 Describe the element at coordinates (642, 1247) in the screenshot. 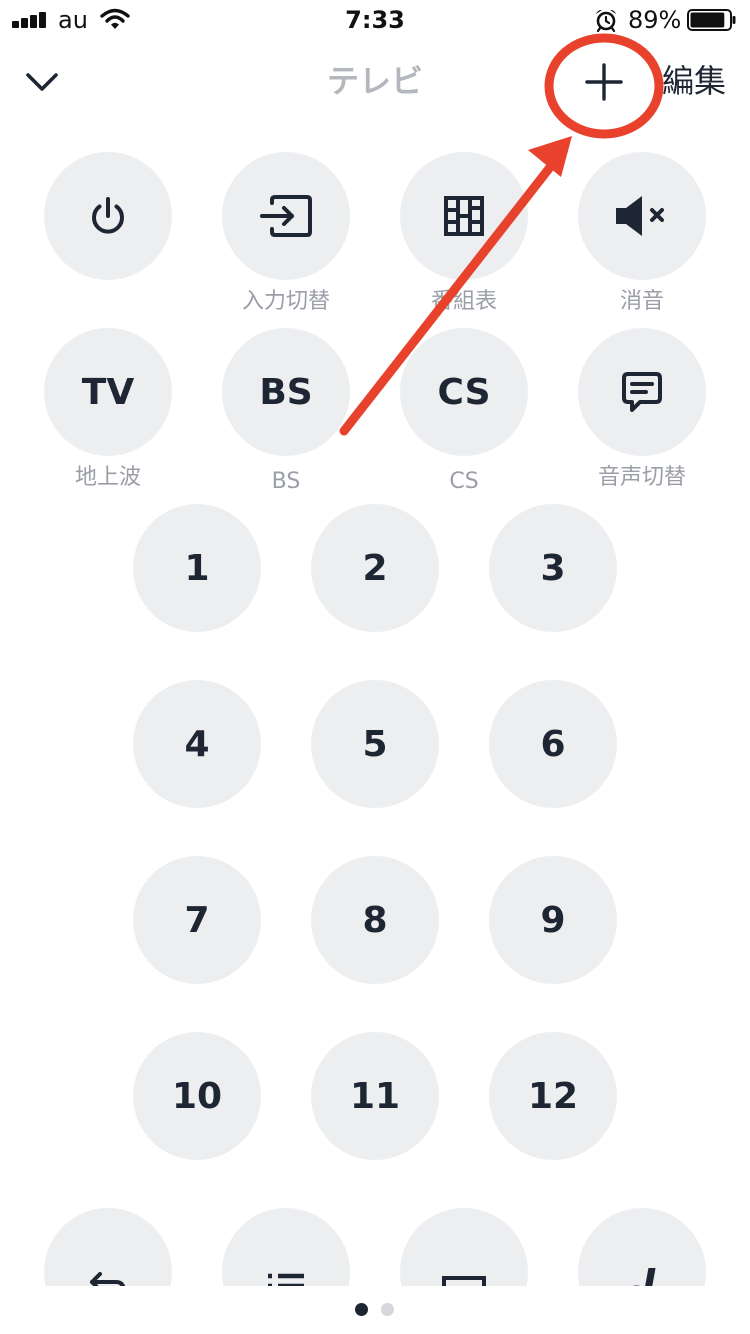

I see `d-button` at that location.